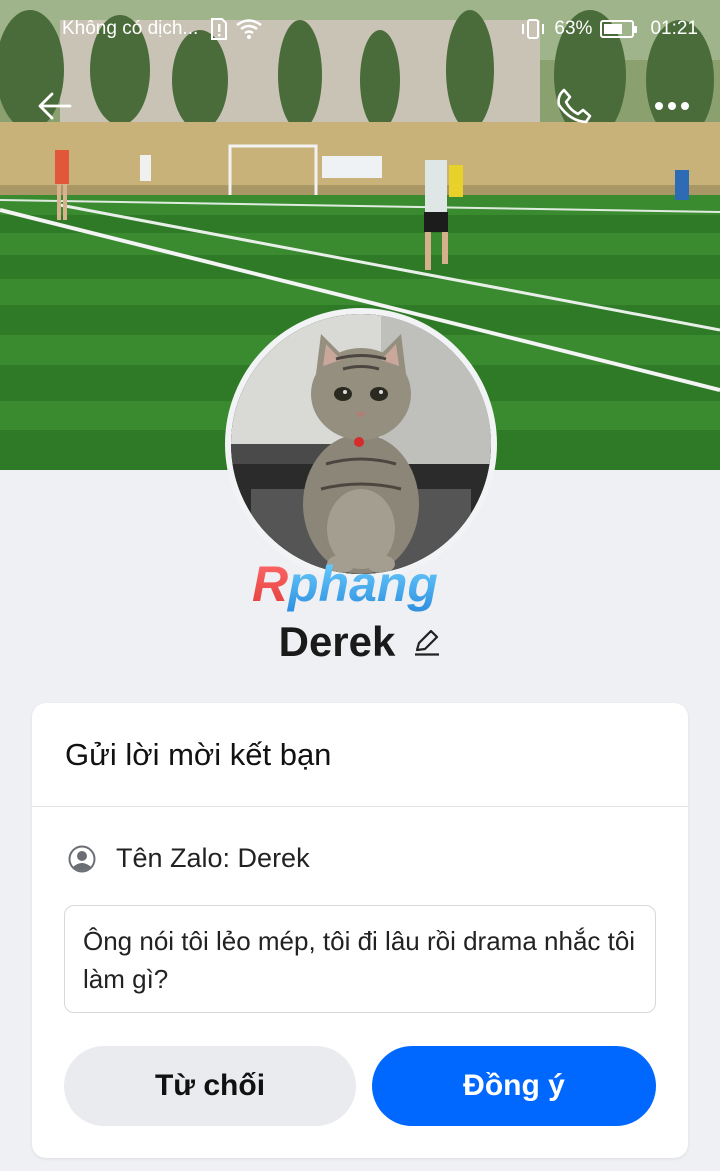 This screenshot has width=720, height=1171. I want to click on wifi-icon, so click(249, 29).